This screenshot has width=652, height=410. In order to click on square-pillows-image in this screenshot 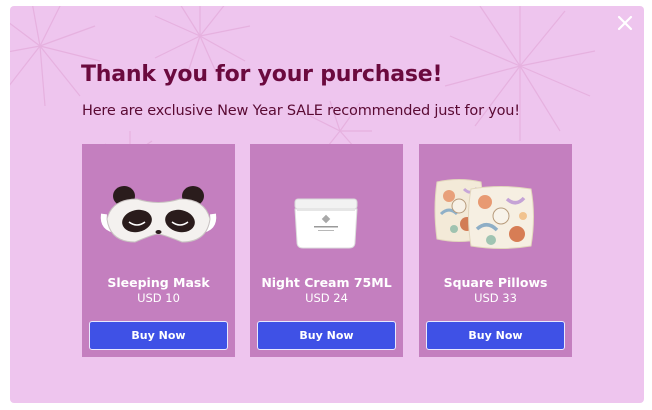, I will do `click(495, 206)`.